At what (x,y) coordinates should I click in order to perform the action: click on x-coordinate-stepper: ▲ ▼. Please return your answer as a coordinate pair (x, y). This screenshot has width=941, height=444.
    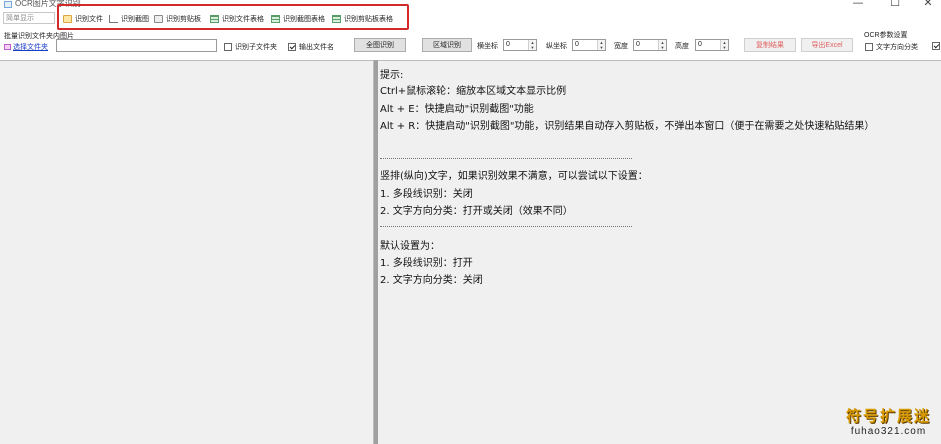
    Looking at the image, I should click on (532, 45).